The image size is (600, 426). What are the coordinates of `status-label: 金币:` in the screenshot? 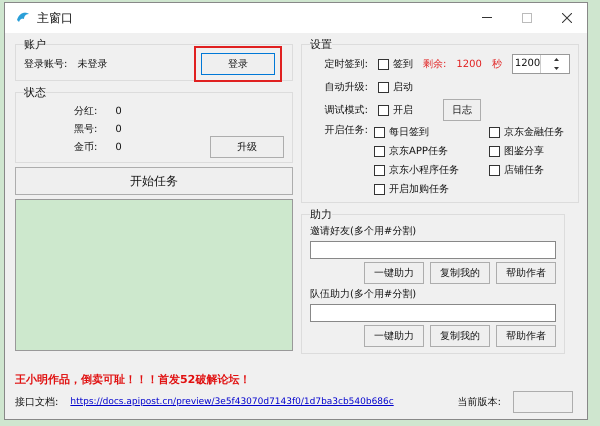 It's located at (86, 147).